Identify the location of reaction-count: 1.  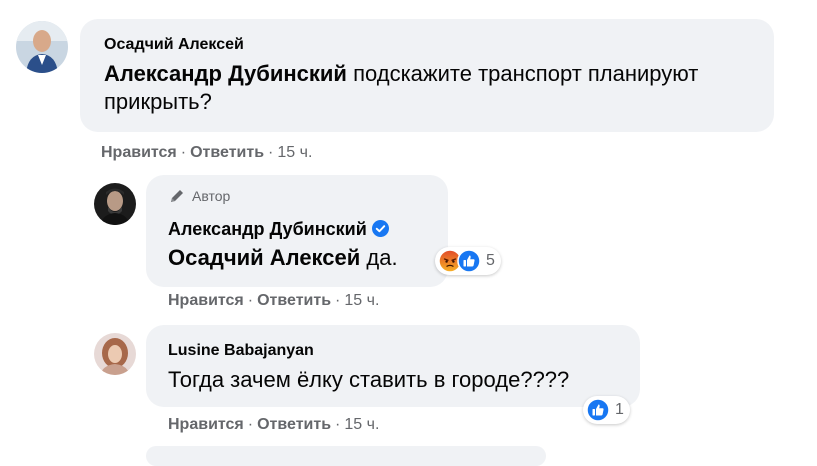
(619, 409).